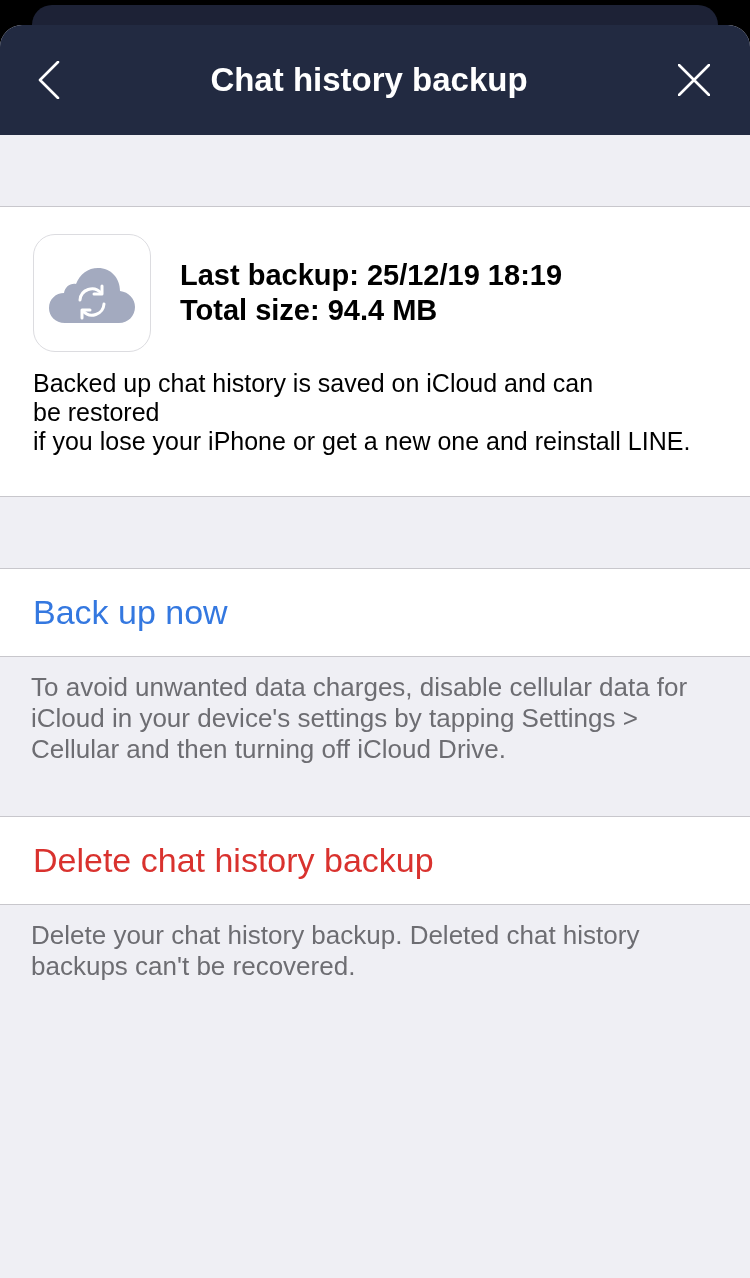  Describe the element at coordinates (92, 293) in the screenshot. I see `cloud-sync-icon` at that location.